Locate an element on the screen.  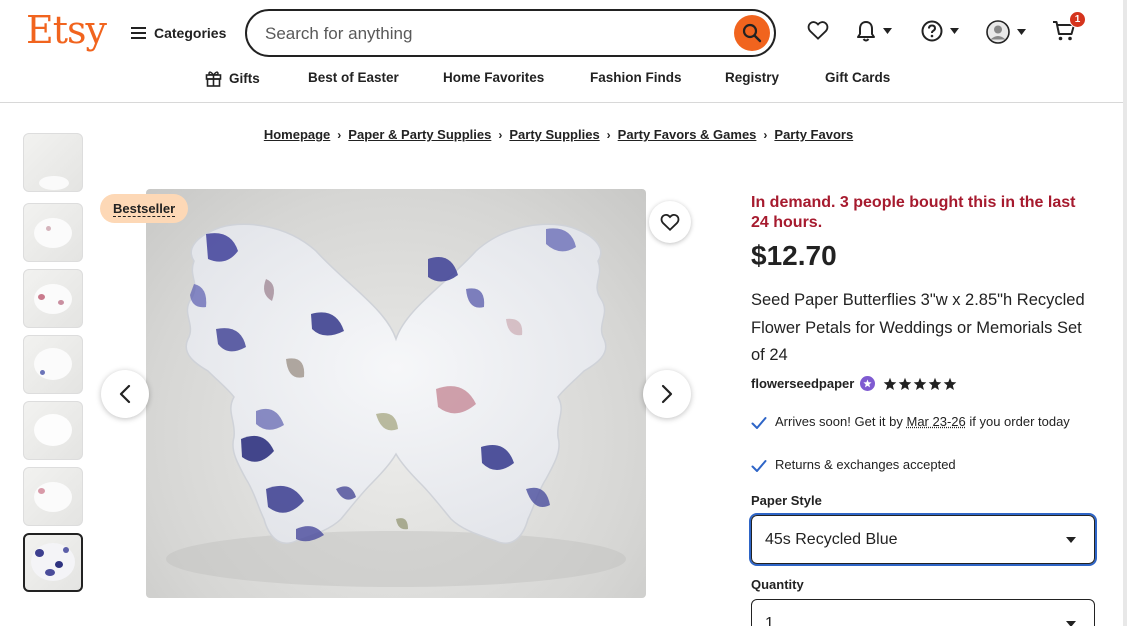
next-image-button is located at coordinates (667, 394).